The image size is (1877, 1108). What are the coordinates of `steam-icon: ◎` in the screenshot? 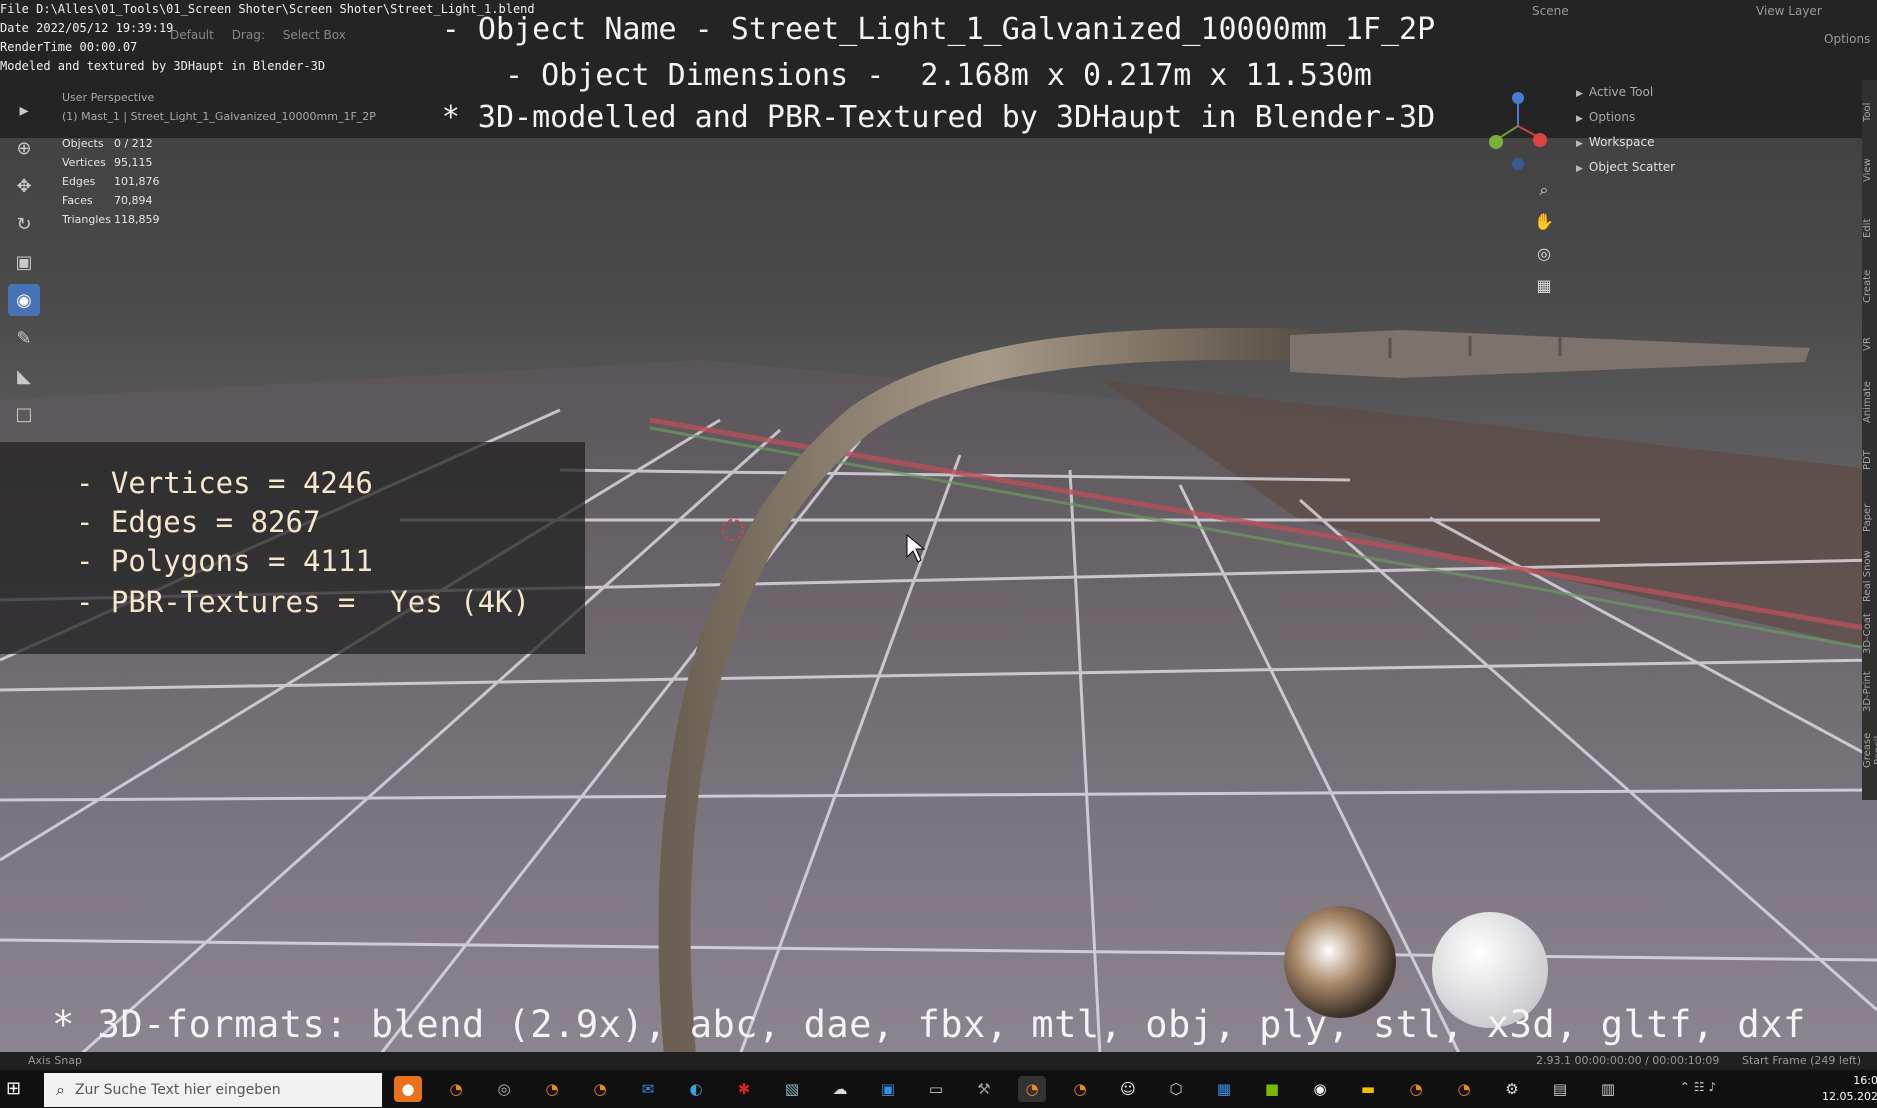 It's located at (504, 1089).